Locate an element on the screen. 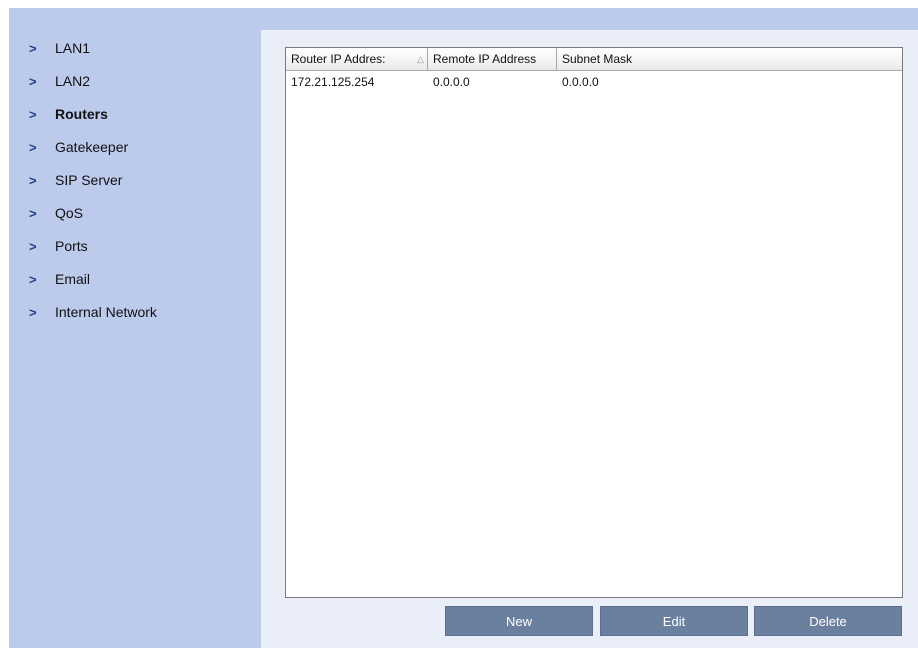 The height and width of the screenshot is (648, 918). sidebar-item-label: LAN2 is located at coordinates (73, 81).